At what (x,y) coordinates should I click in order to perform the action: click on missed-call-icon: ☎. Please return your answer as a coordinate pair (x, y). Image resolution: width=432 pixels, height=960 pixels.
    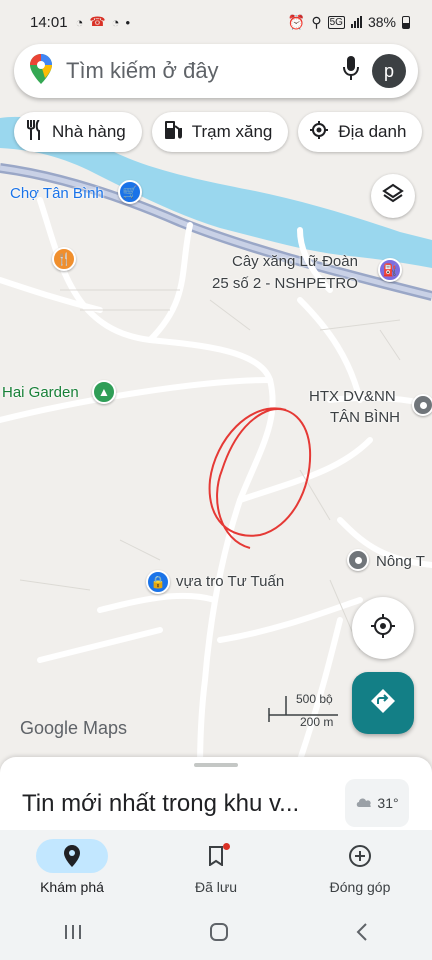
    Looking at the image, I should click on (97, 21).